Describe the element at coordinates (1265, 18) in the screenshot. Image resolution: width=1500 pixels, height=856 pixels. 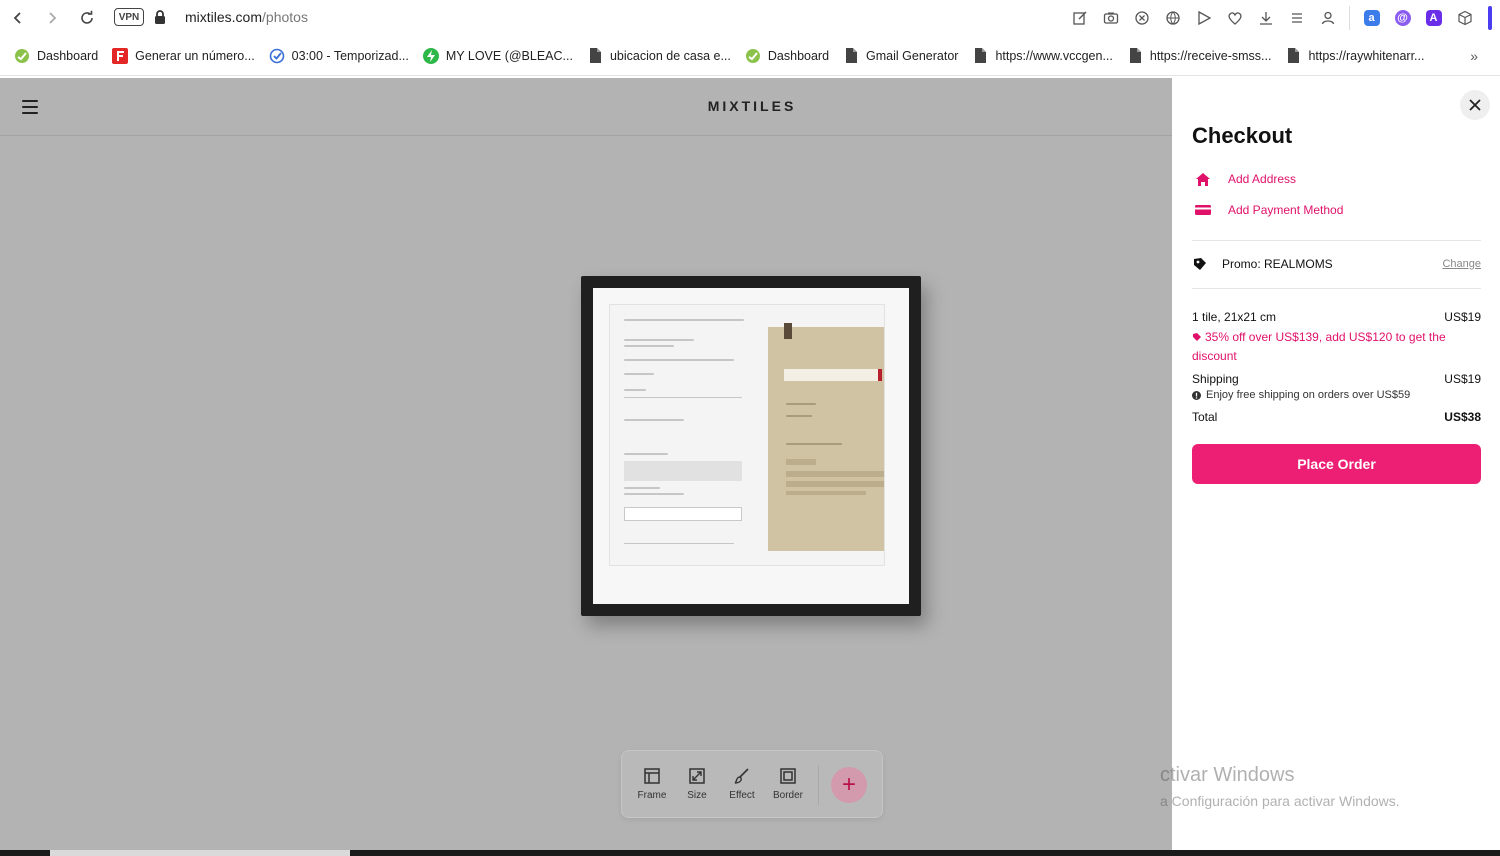
I see `download-icon` at that location.